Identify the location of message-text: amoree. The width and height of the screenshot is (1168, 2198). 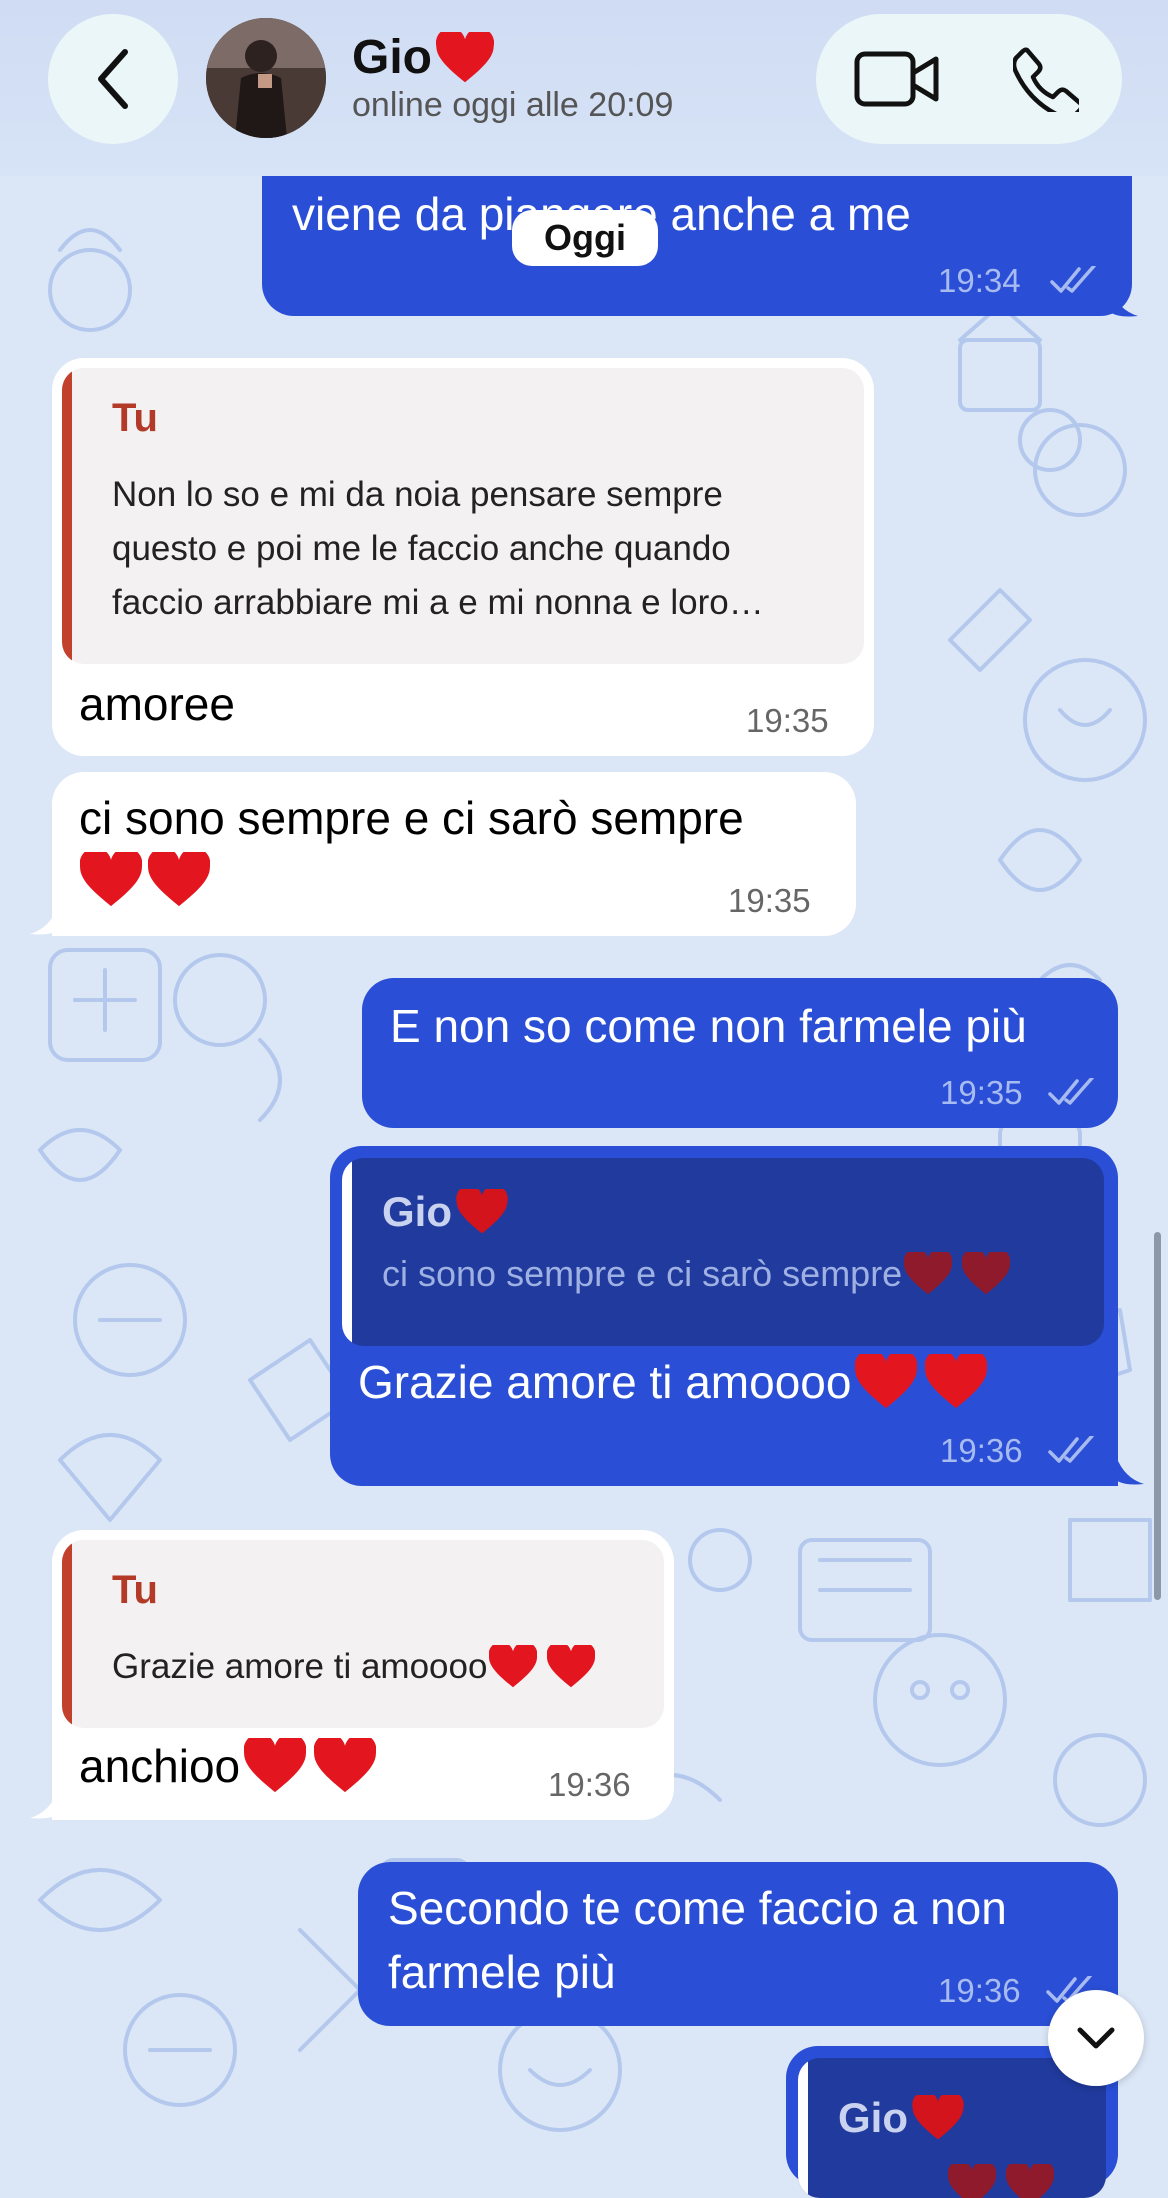
(157, 704).